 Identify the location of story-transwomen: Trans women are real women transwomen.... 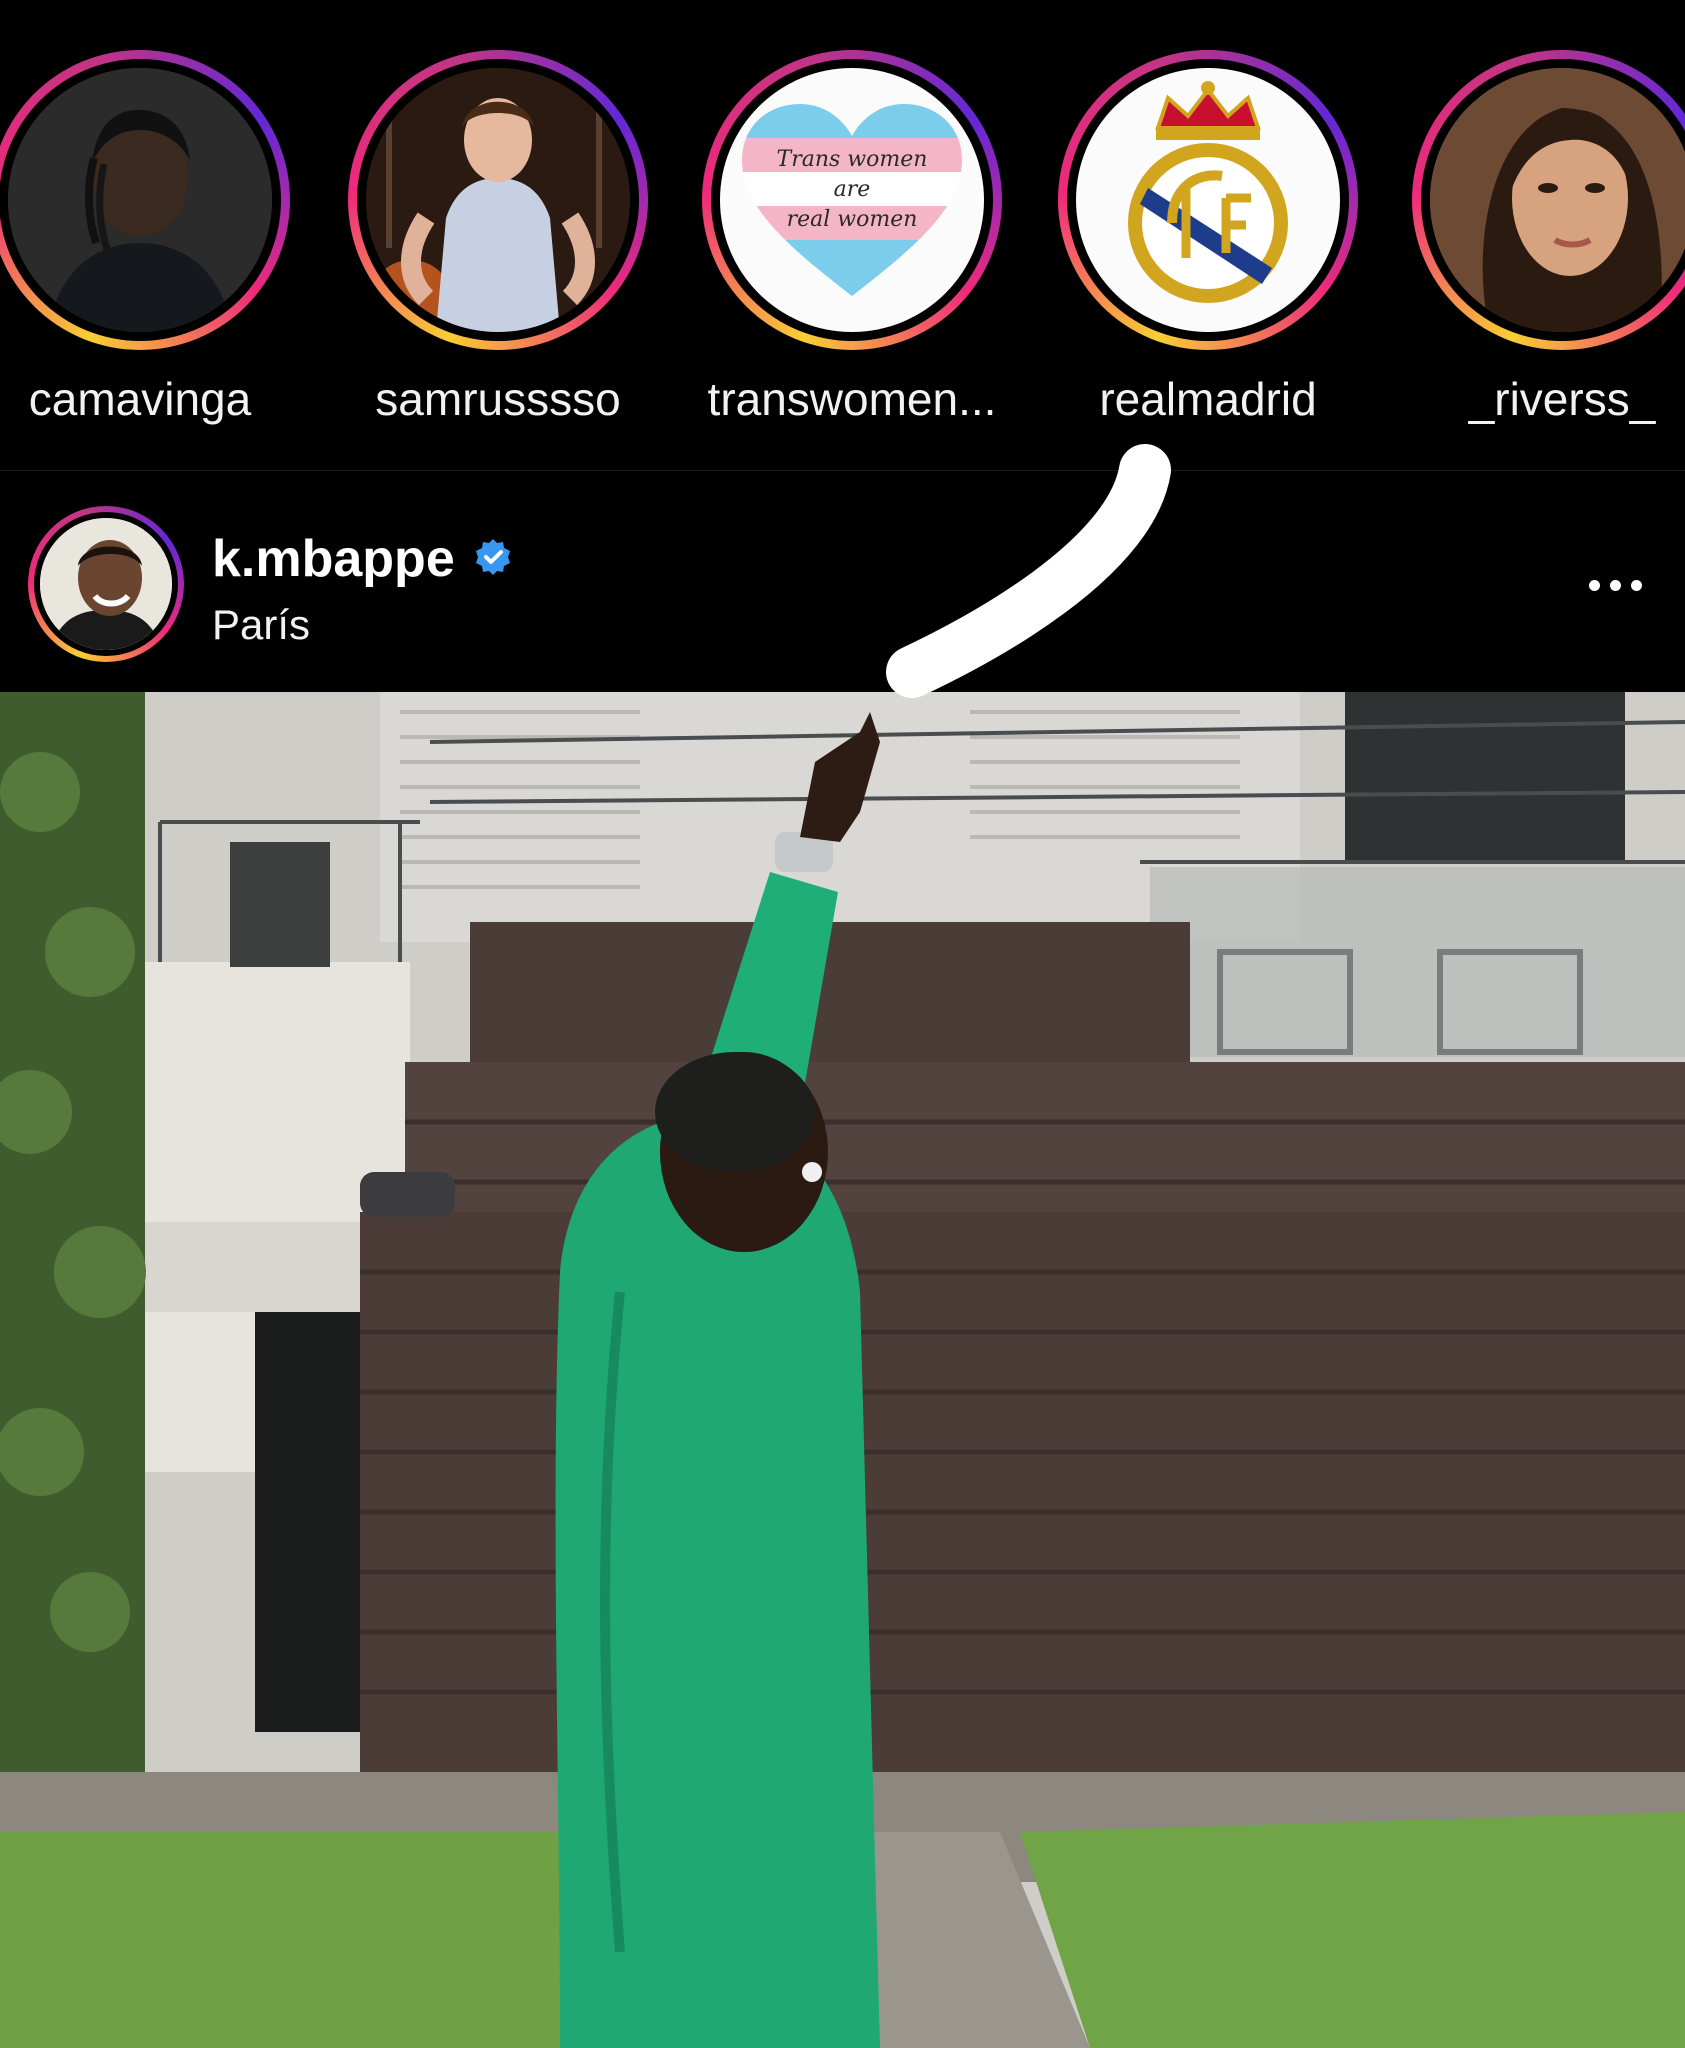
(852, 237).